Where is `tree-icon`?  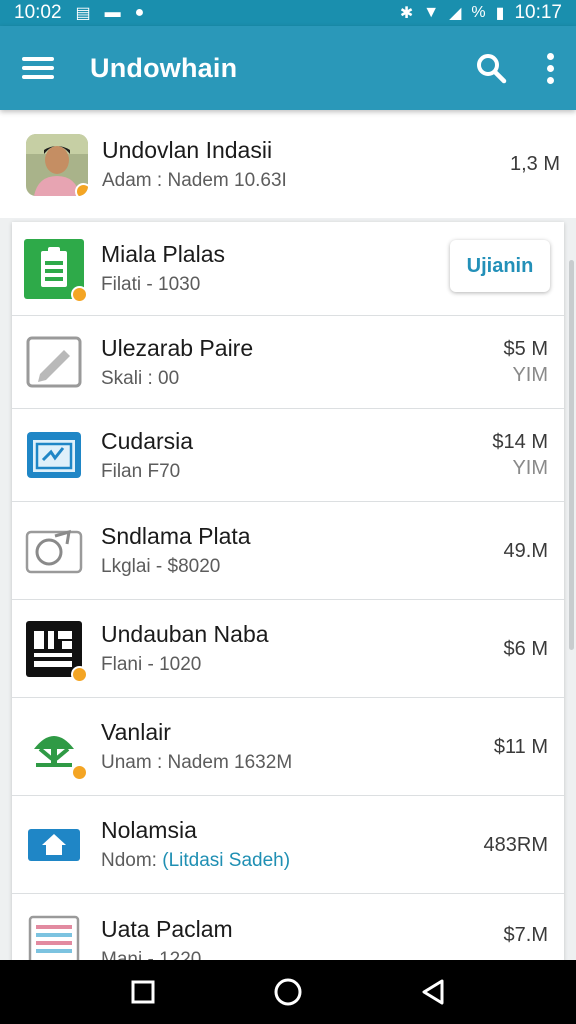
tree-icon is located at coordinates (56, 749).